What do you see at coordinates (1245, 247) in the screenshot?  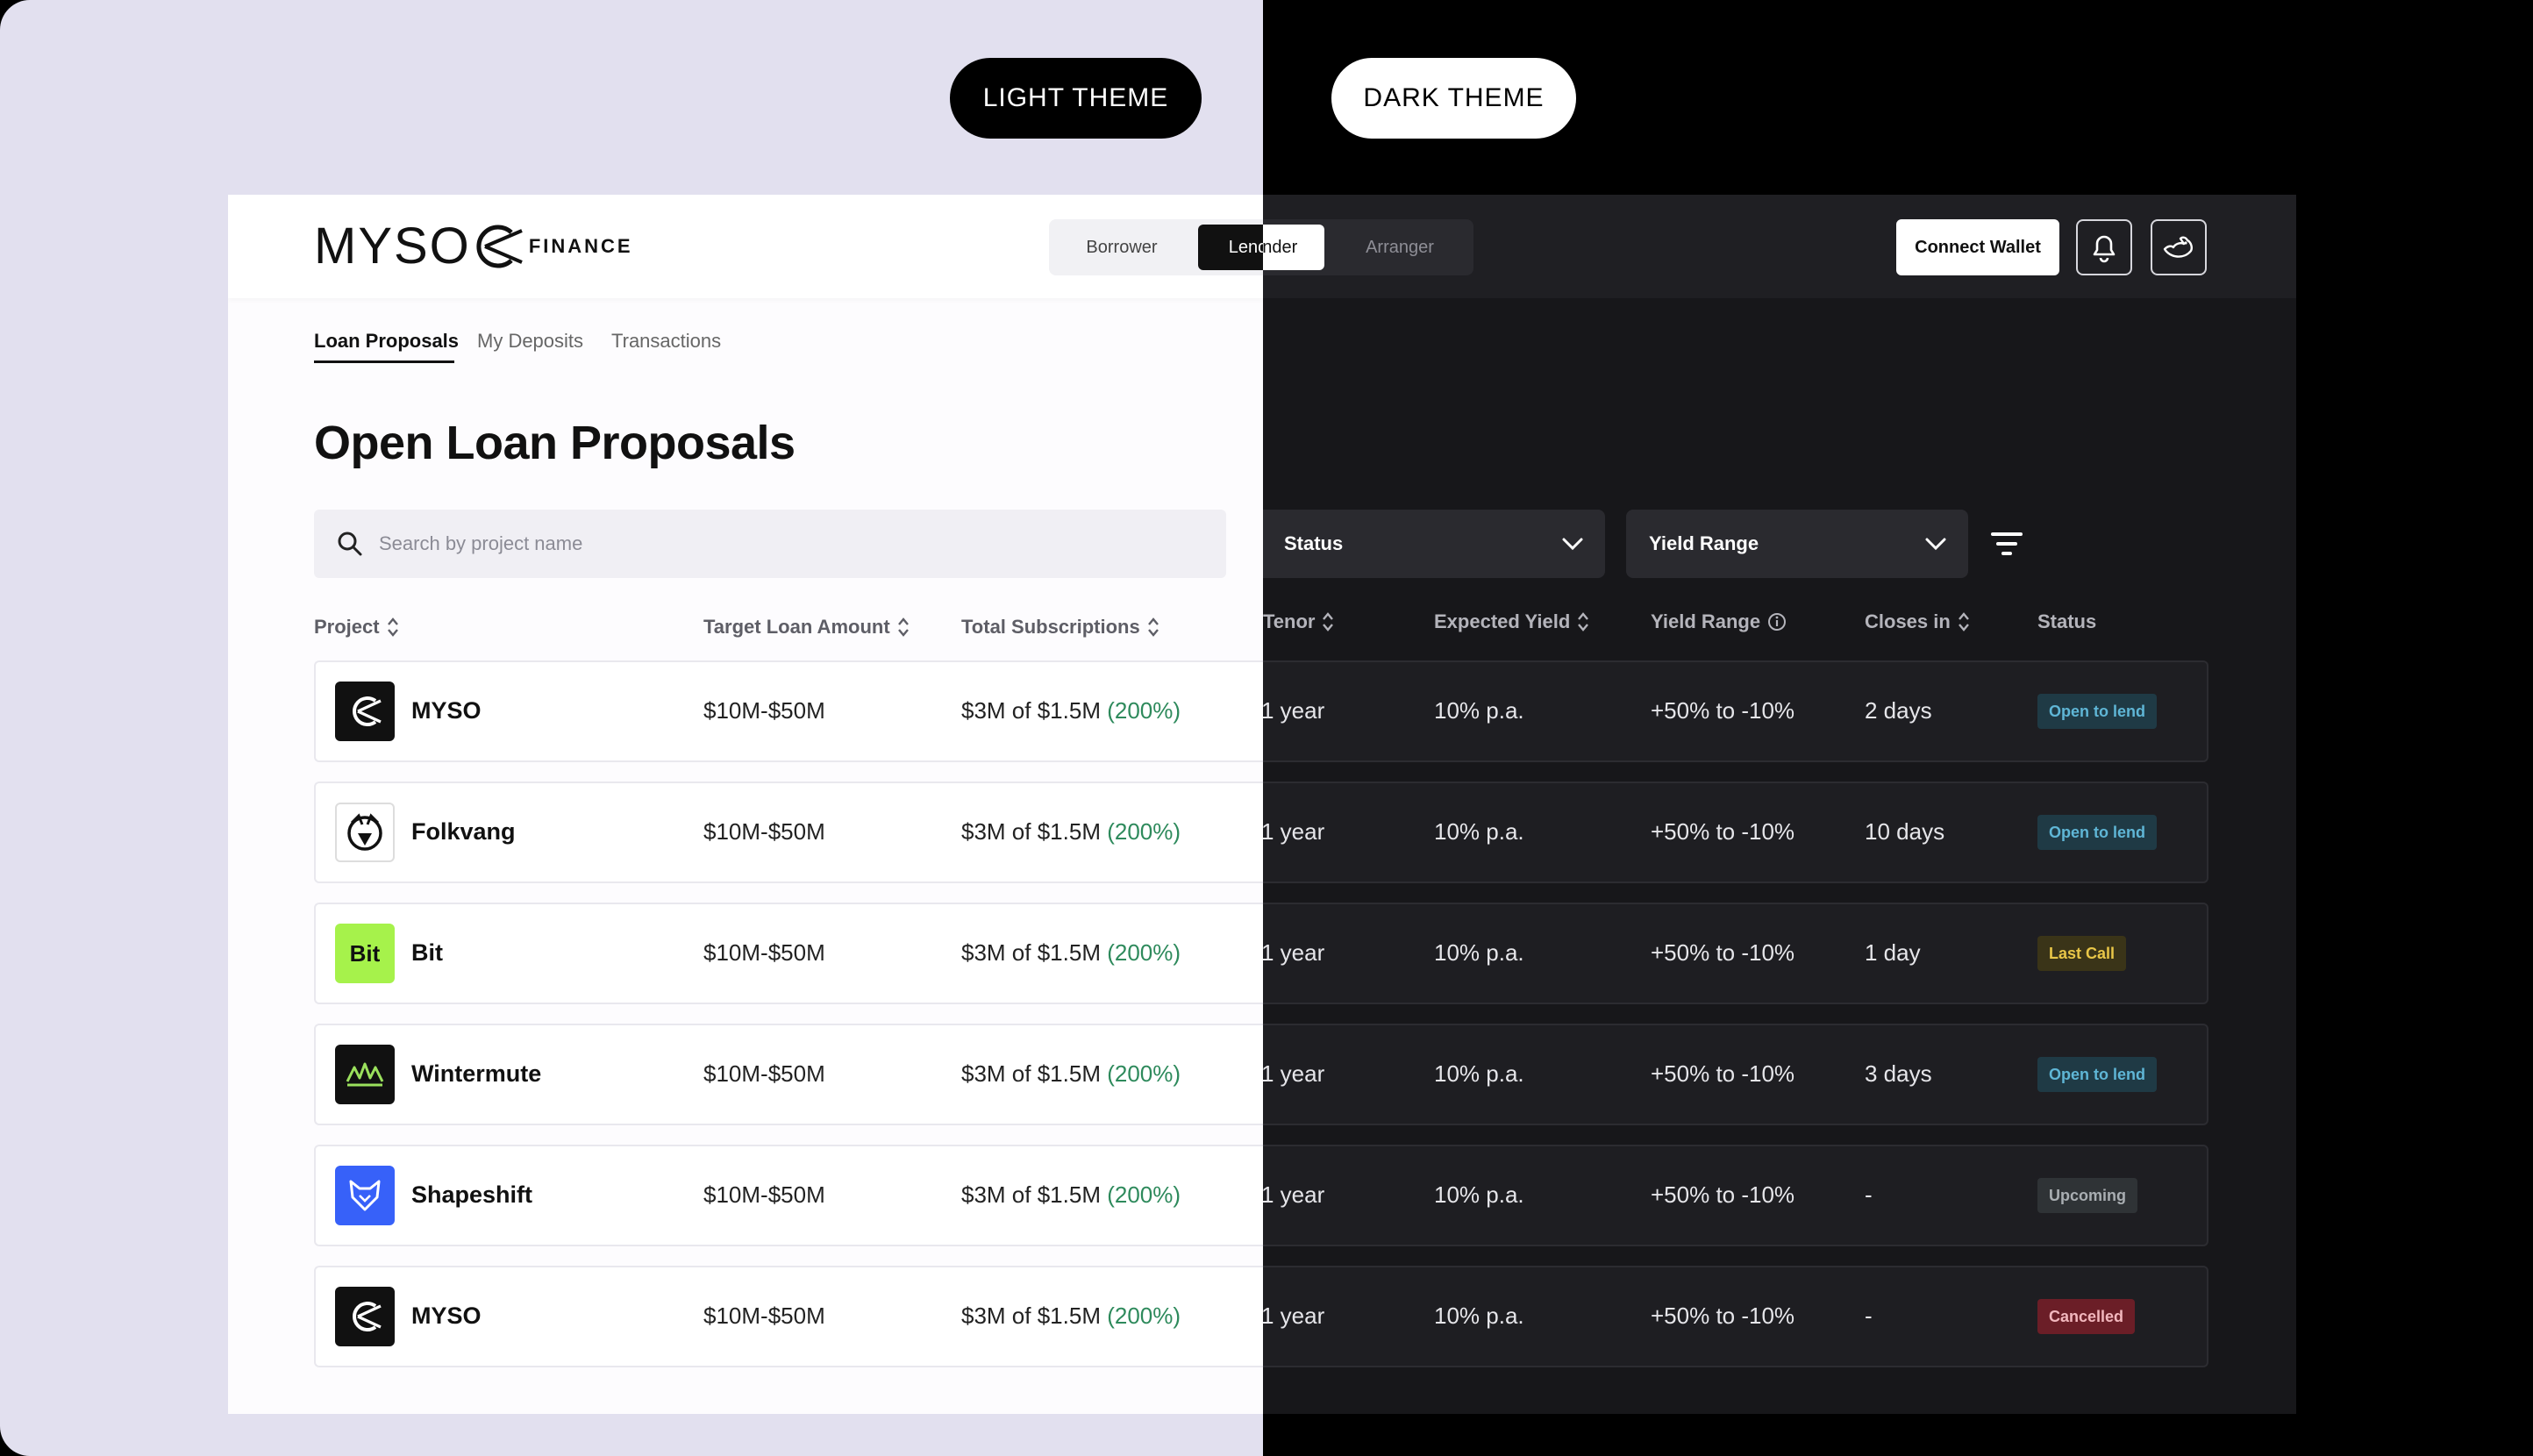 I see `role-lender-label: Lender` at bounding box center [1245, 247].